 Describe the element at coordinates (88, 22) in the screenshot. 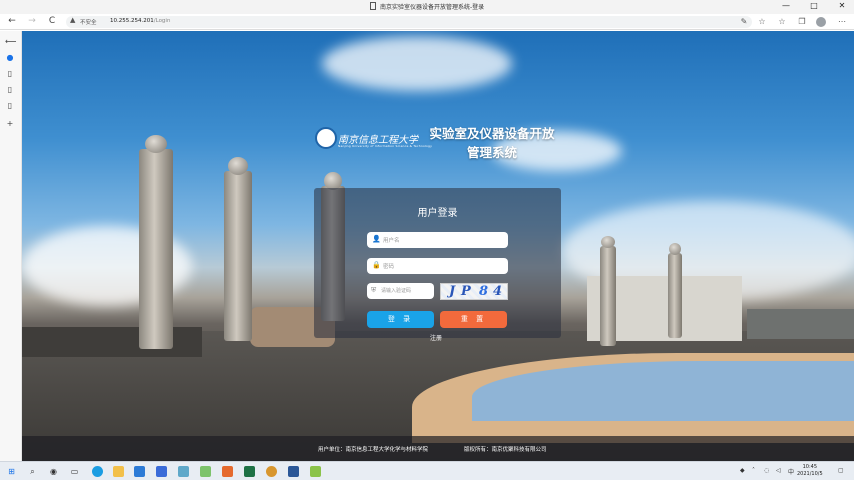

I see `security-label: 不安全` at that location.